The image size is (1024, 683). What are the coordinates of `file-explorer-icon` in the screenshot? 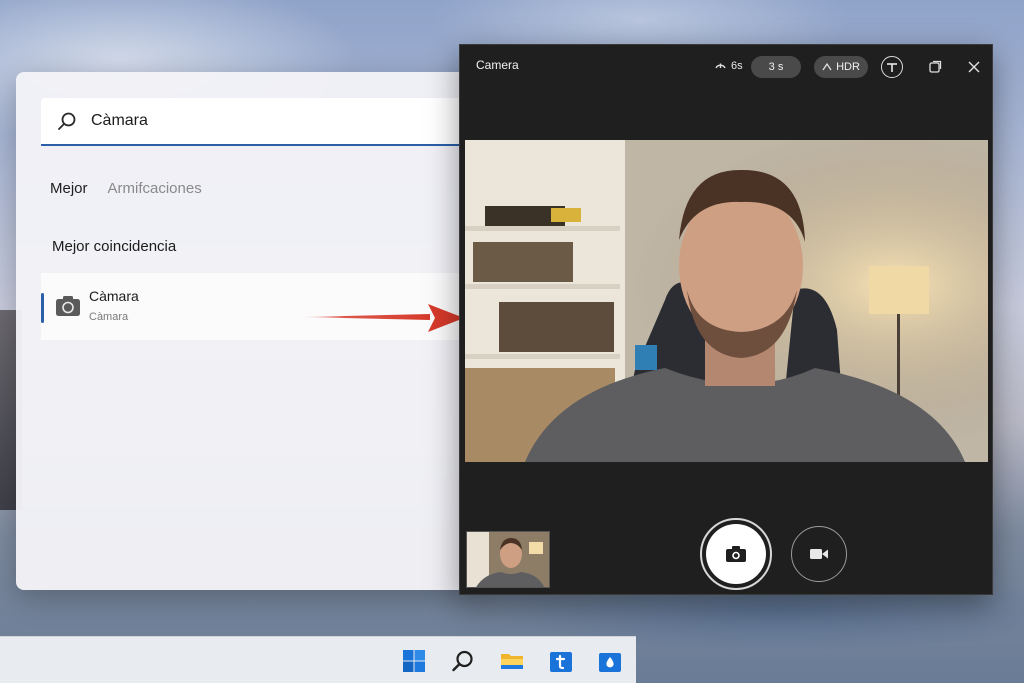 It's located at (512, 661).